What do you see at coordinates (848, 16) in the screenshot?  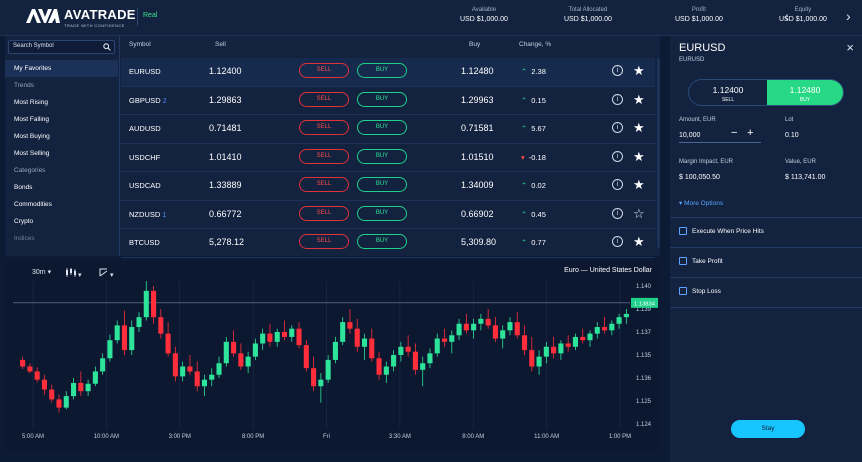 I see `chevron-right-icon: ›` at bounding box center [848, 16].